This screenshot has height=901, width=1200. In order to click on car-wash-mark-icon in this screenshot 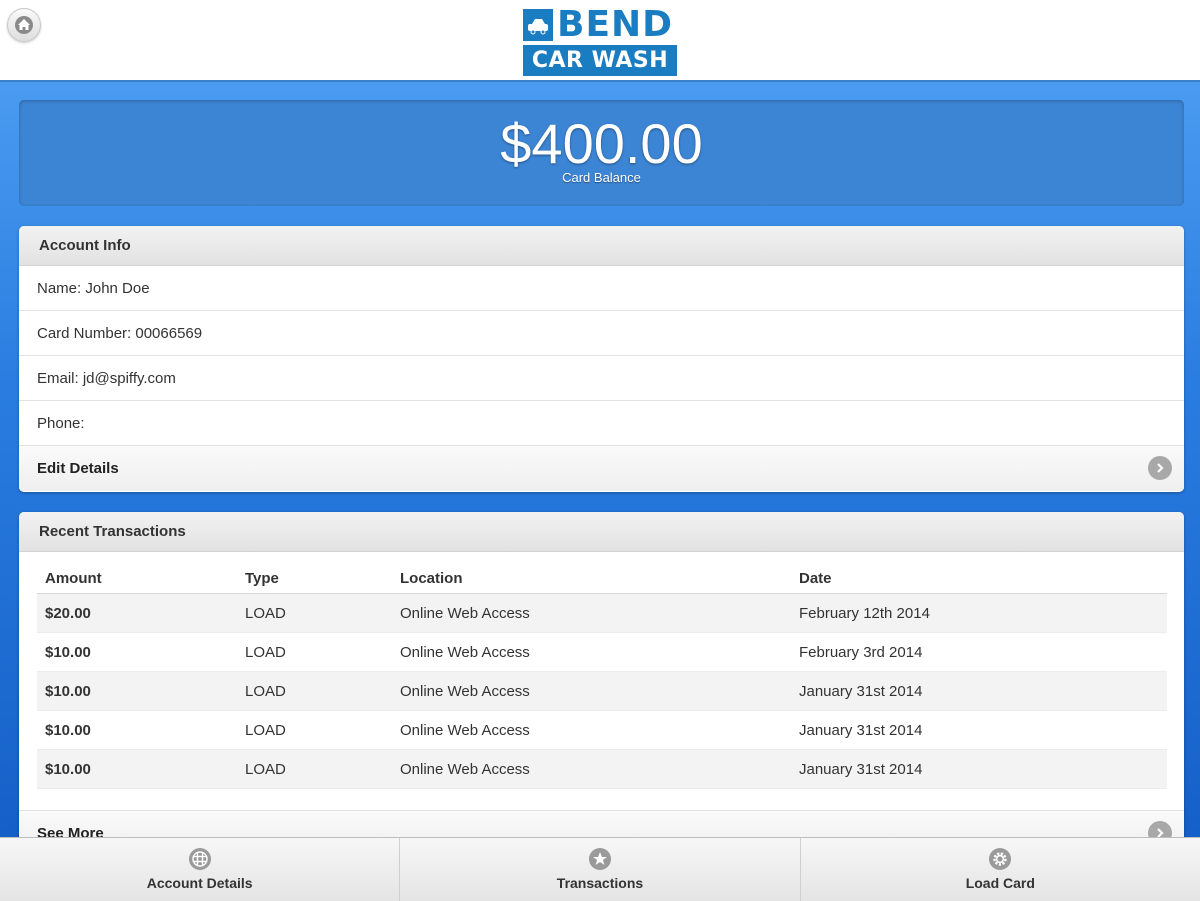, I will do `click(538, 25)`.